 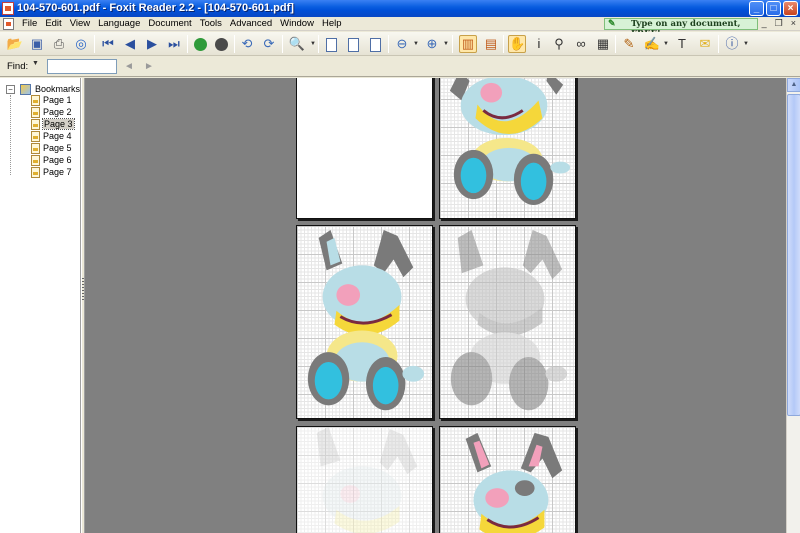 What do you see at coordinates (8, 24) in the screenshot?
I see `document-icon` at bounding box center [8, 24].